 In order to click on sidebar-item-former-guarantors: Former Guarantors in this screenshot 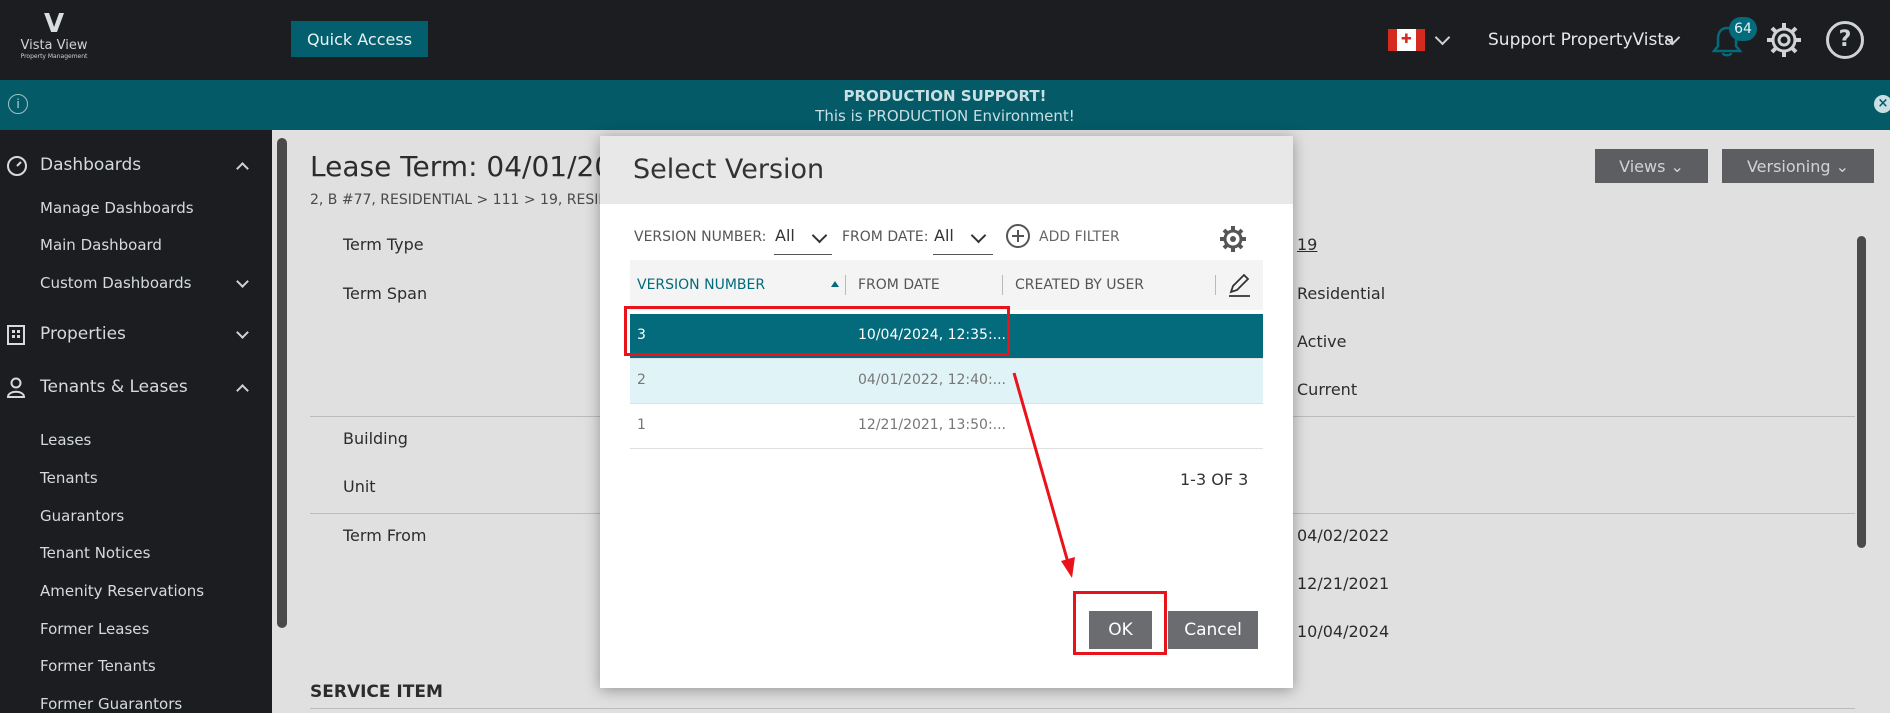, I will do `click(111, 704)`.